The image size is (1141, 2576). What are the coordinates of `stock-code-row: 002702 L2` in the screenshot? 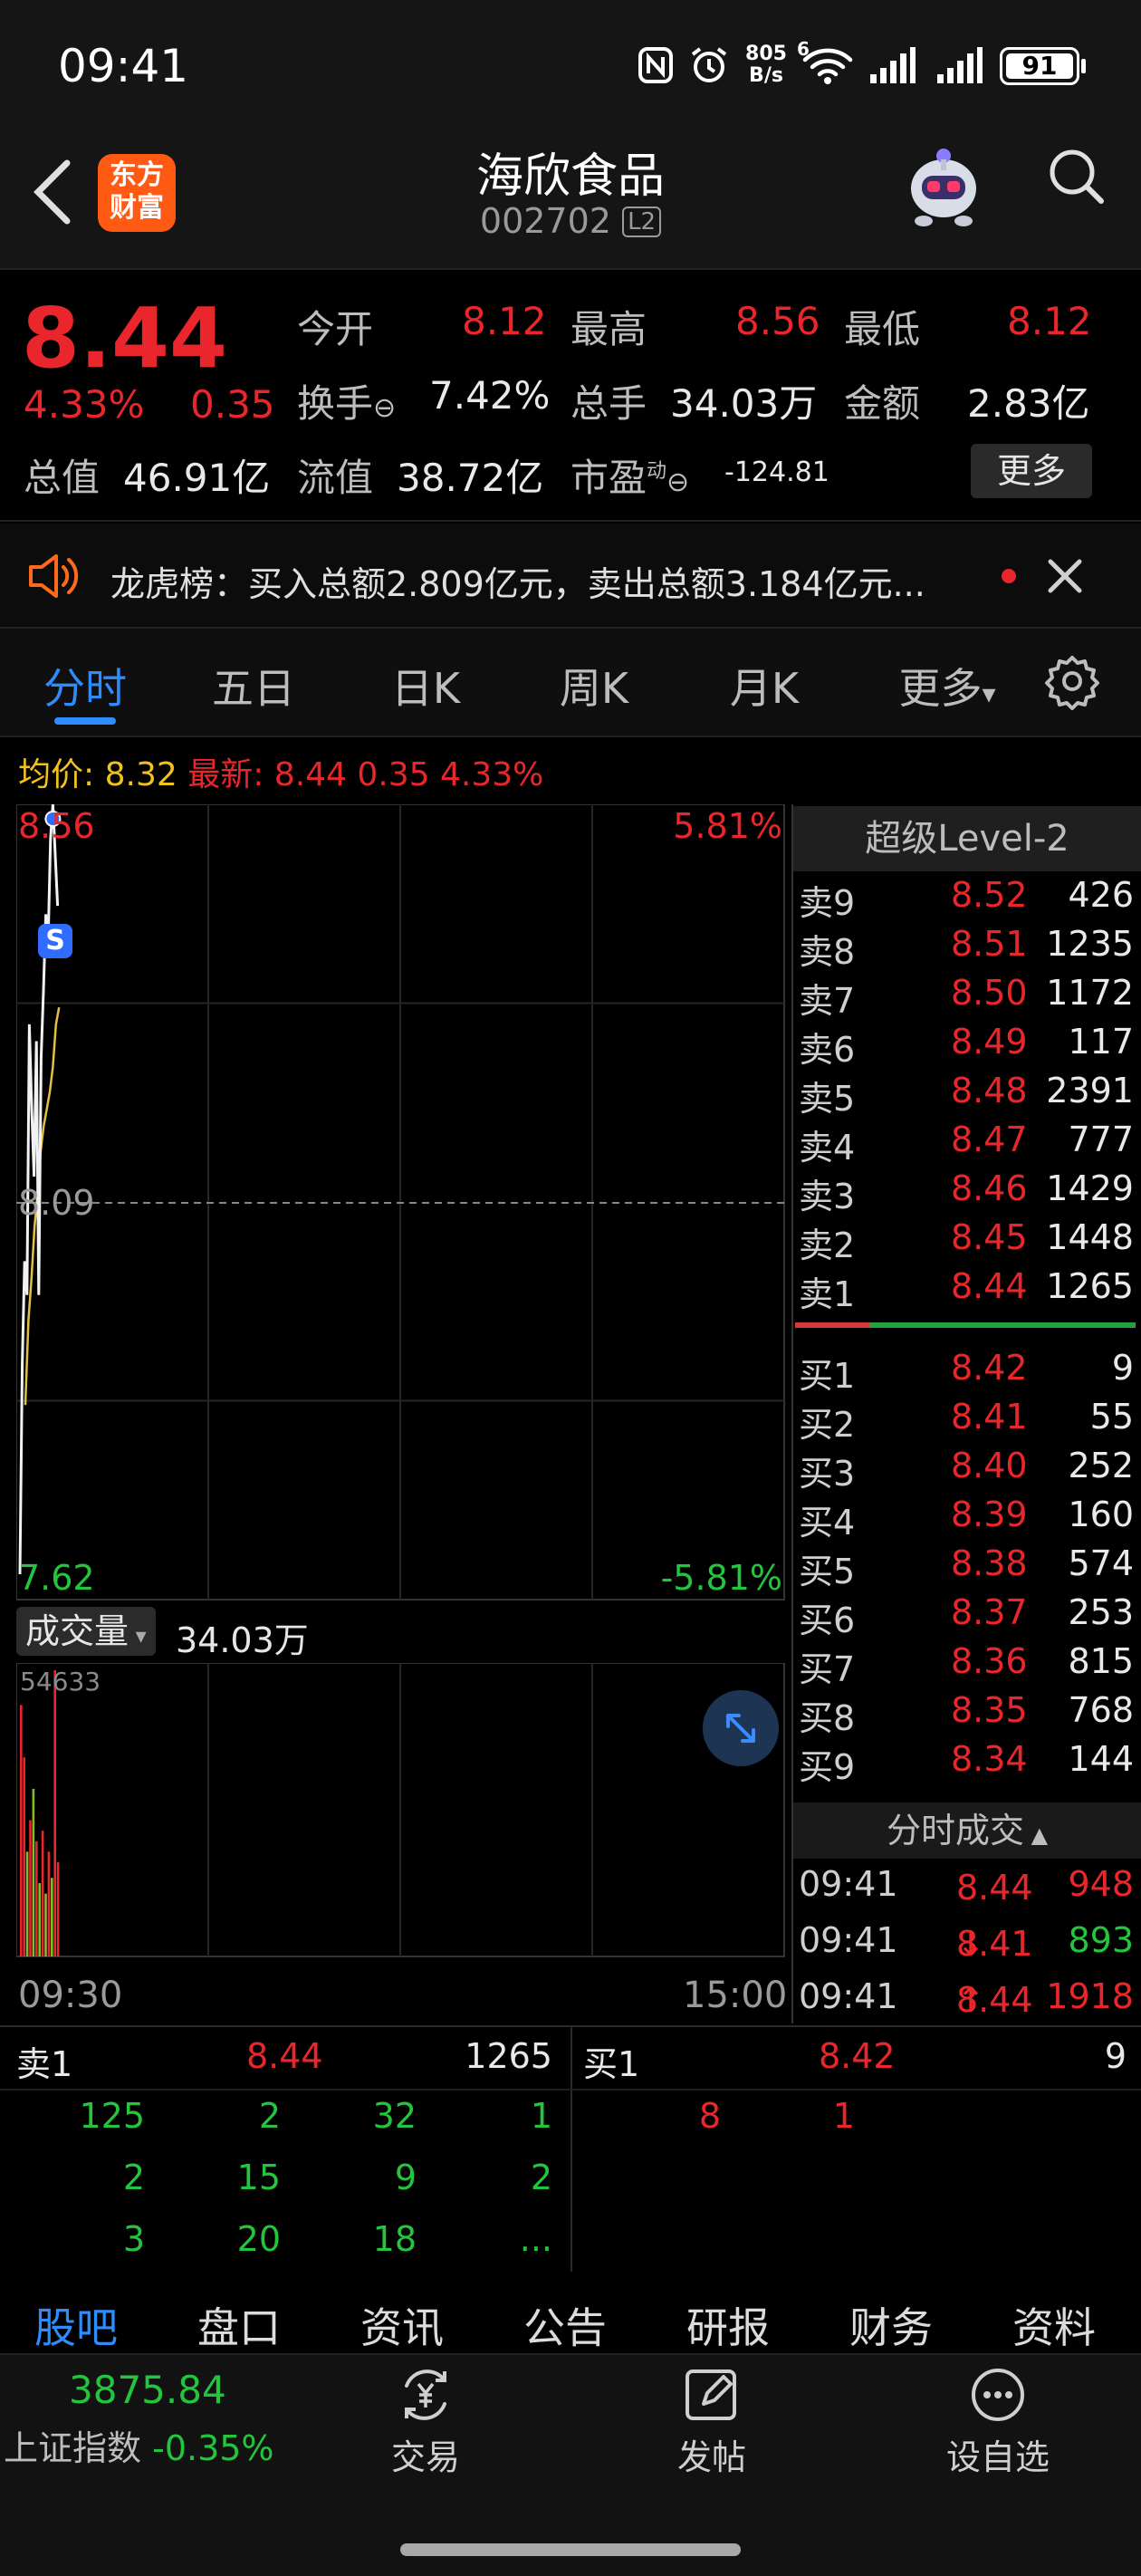 It's located at (570, 221).